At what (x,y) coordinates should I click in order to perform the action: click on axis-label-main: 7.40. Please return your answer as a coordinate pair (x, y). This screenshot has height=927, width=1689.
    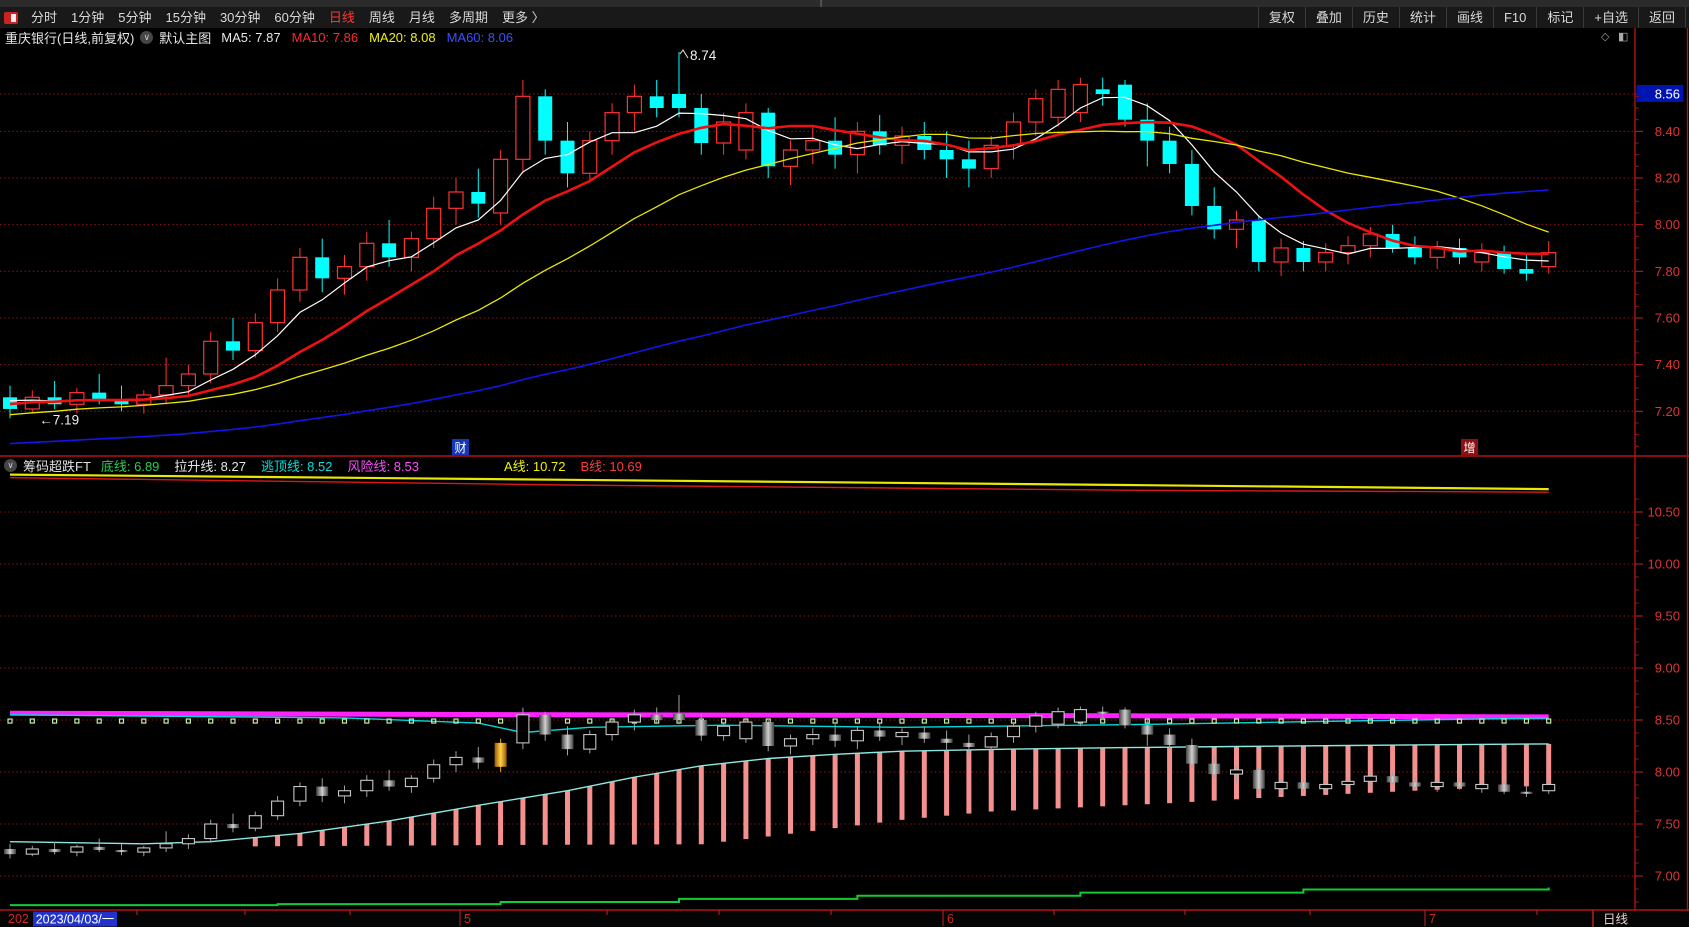
    Looking at the image, I should click on (1667, 364).